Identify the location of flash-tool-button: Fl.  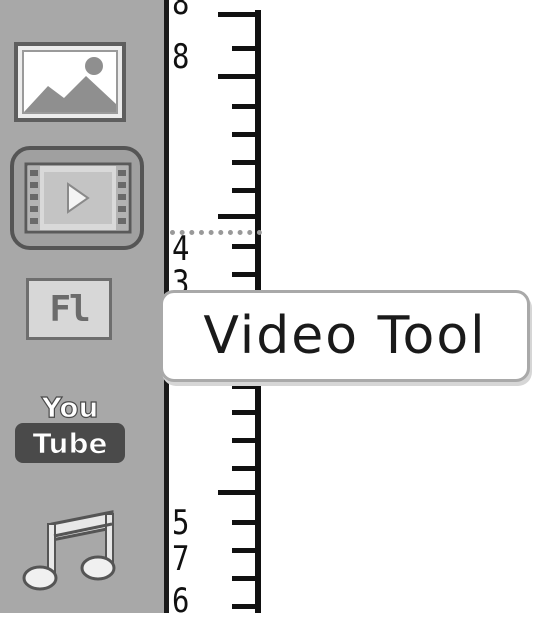
(69, 309).